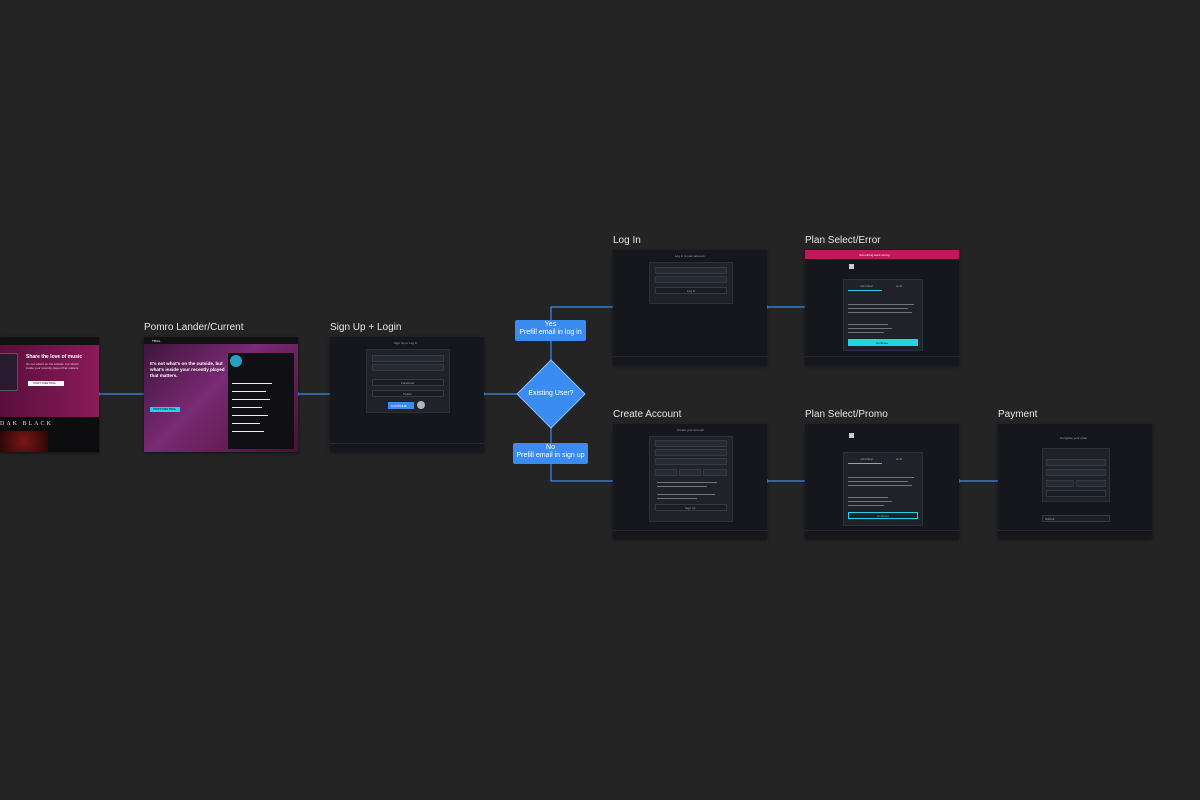 Image resolution: width=1200 pixels, height=800 pixels. What do you see at coordinates (408, 382) in the screenshot?
I see `signup-facebook-button: Facebook` at bounding box center [408, 382].